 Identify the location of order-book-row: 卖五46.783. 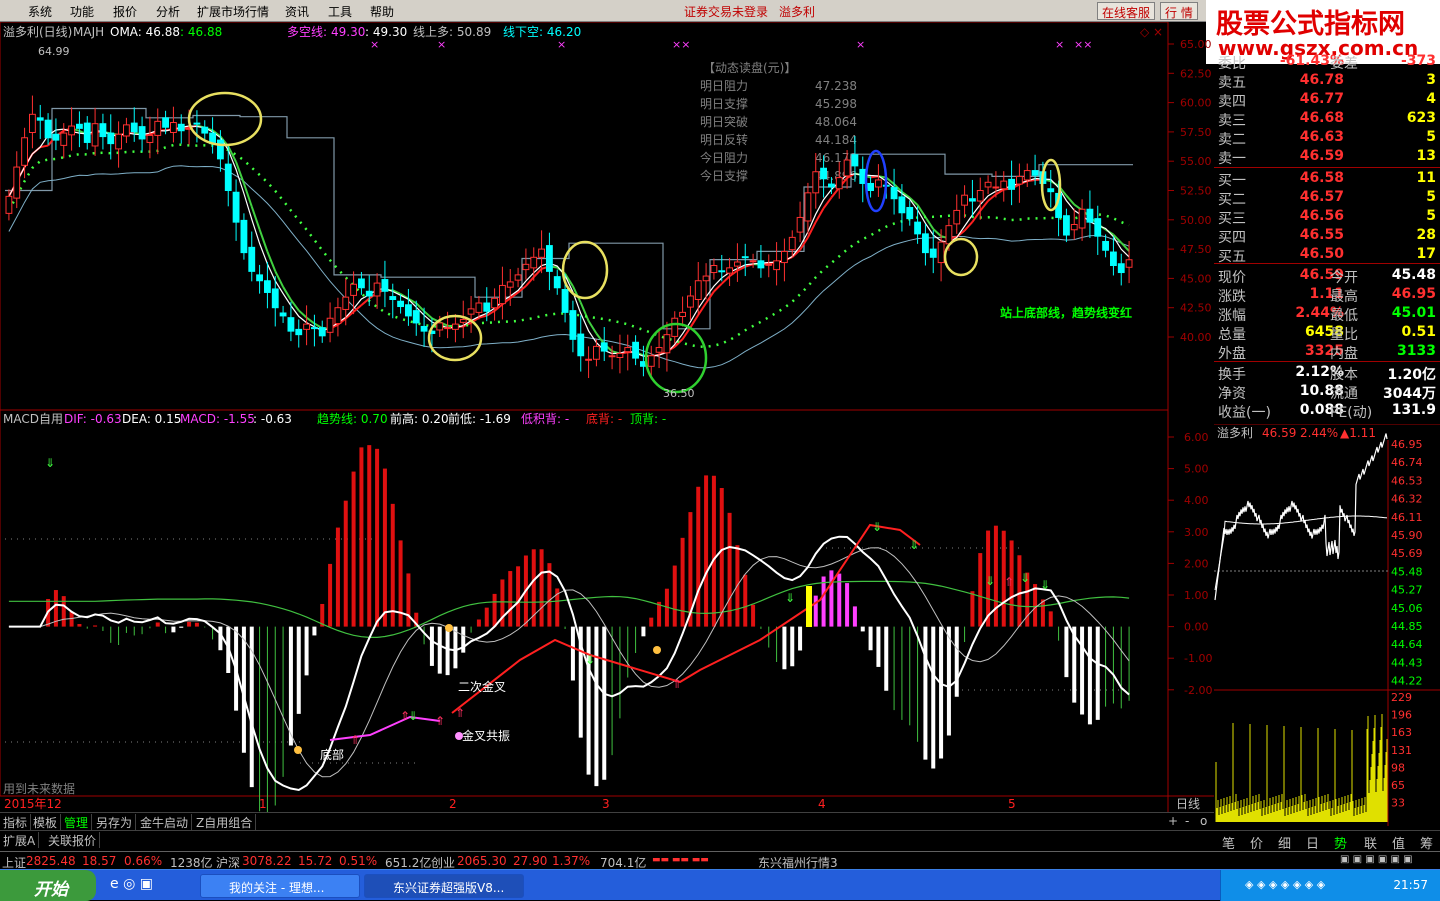
(1327, 81).